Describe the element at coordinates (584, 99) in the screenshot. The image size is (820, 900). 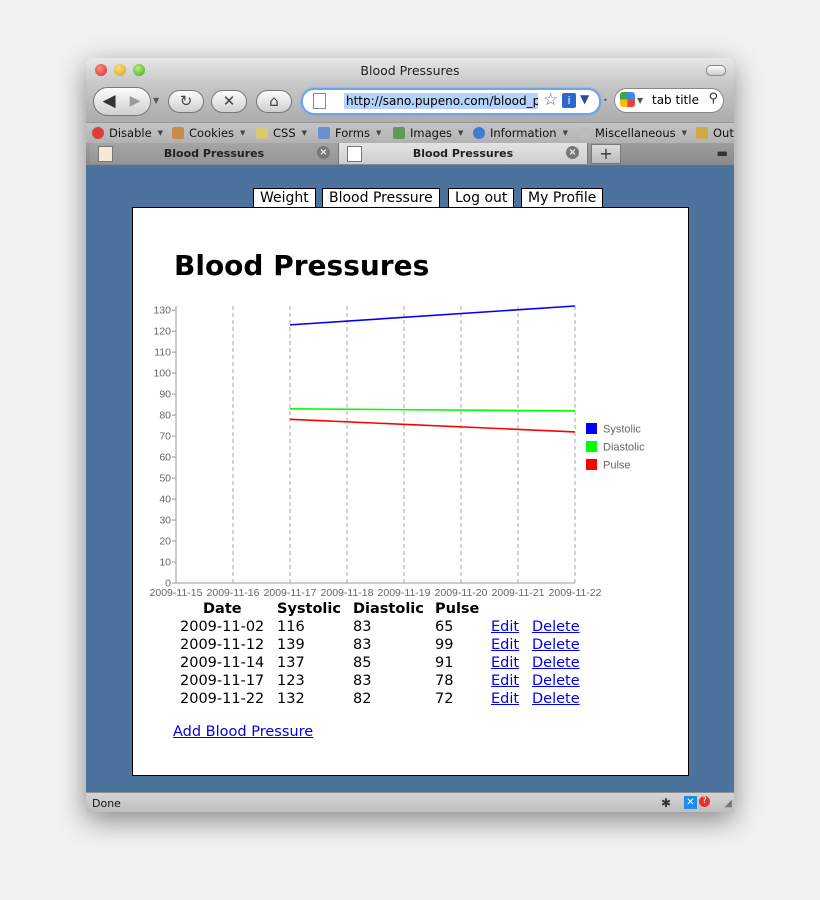
I see `url-dropdown-icon: ▼` at that location.